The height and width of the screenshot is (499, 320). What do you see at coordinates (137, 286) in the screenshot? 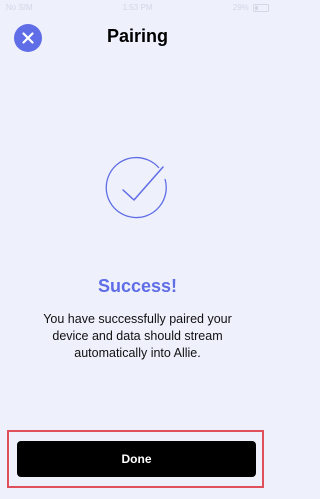
I see `success-heading: Success!` at bounding box center [137, 286].